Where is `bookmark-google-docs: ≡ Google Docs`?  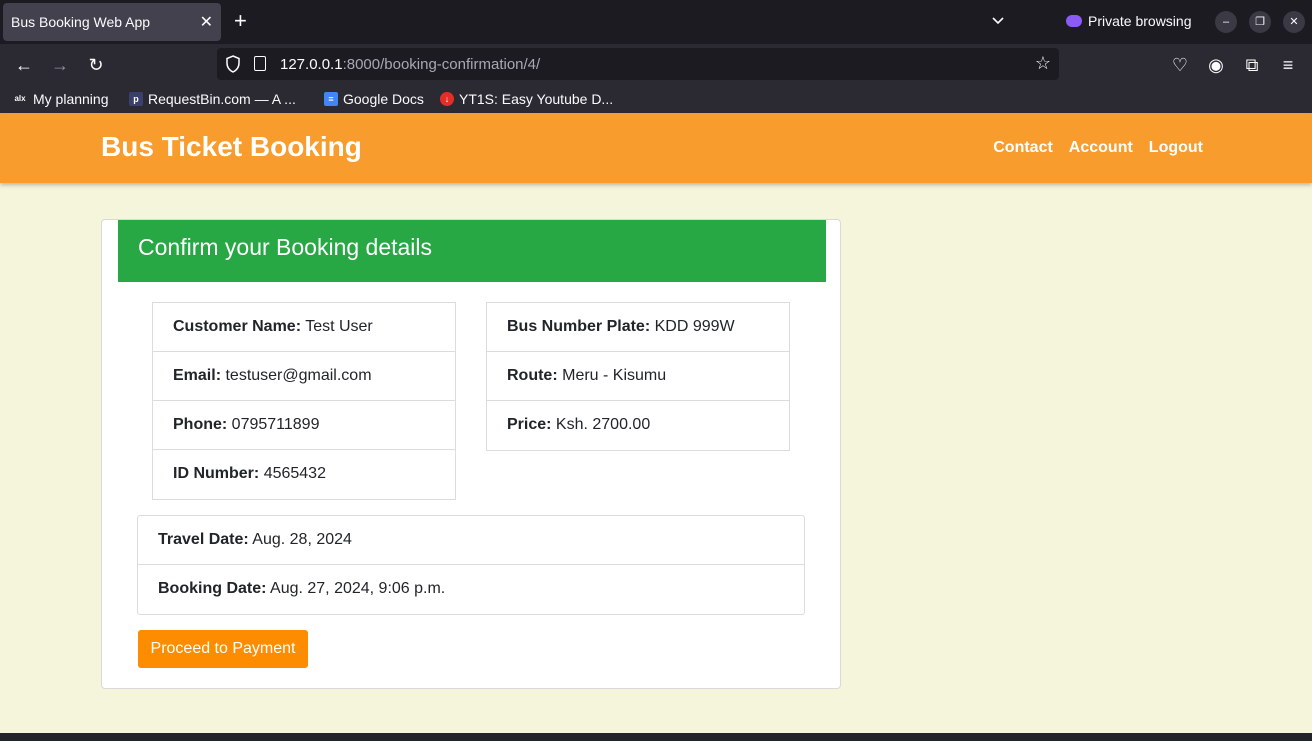 bookmark-google-docs: ≡ Google Docs is located at coordinates (374, 99).